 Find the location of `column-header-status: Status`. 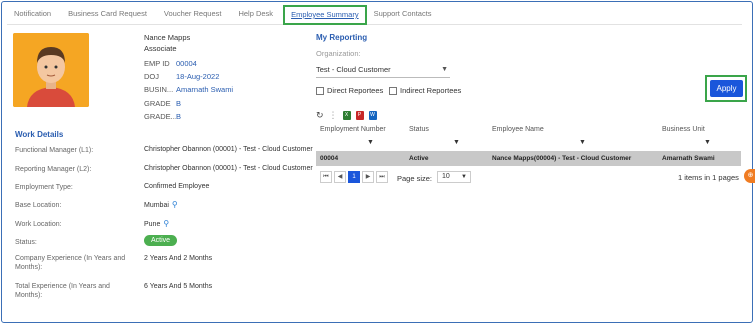

column-header-status: Status is located at coordinates (419, 129).